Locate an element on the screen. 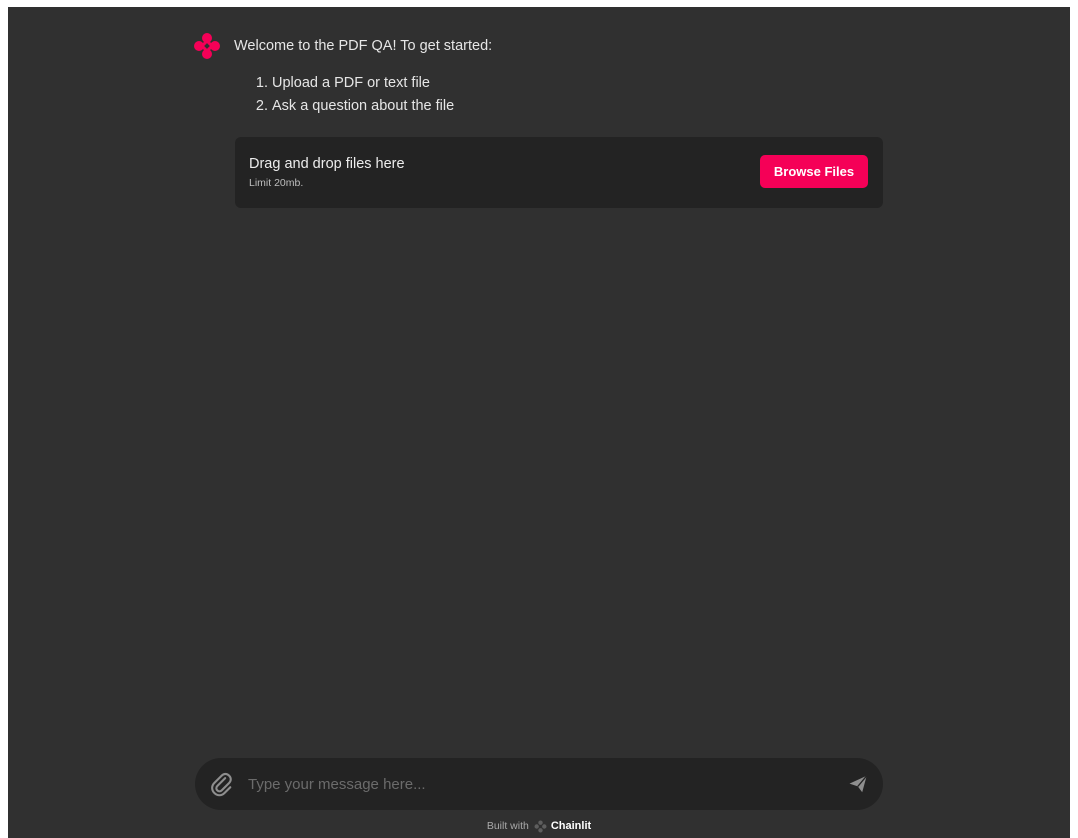 The image size is (1078, 838). footer: Built with Chainlit is located at coordinates (539, 826).